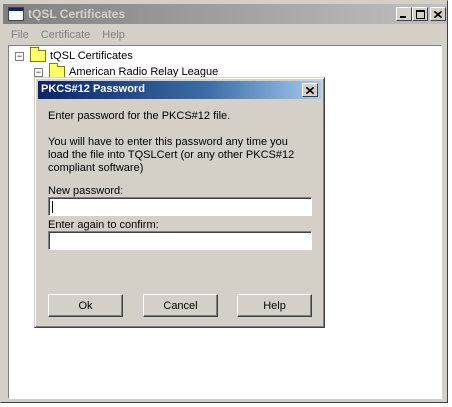 Image resolution: width=452 pixels, height=407 pixels. Describe the element at coordinates (52, 207) in the screenshot. I see `text-caret` at that location.